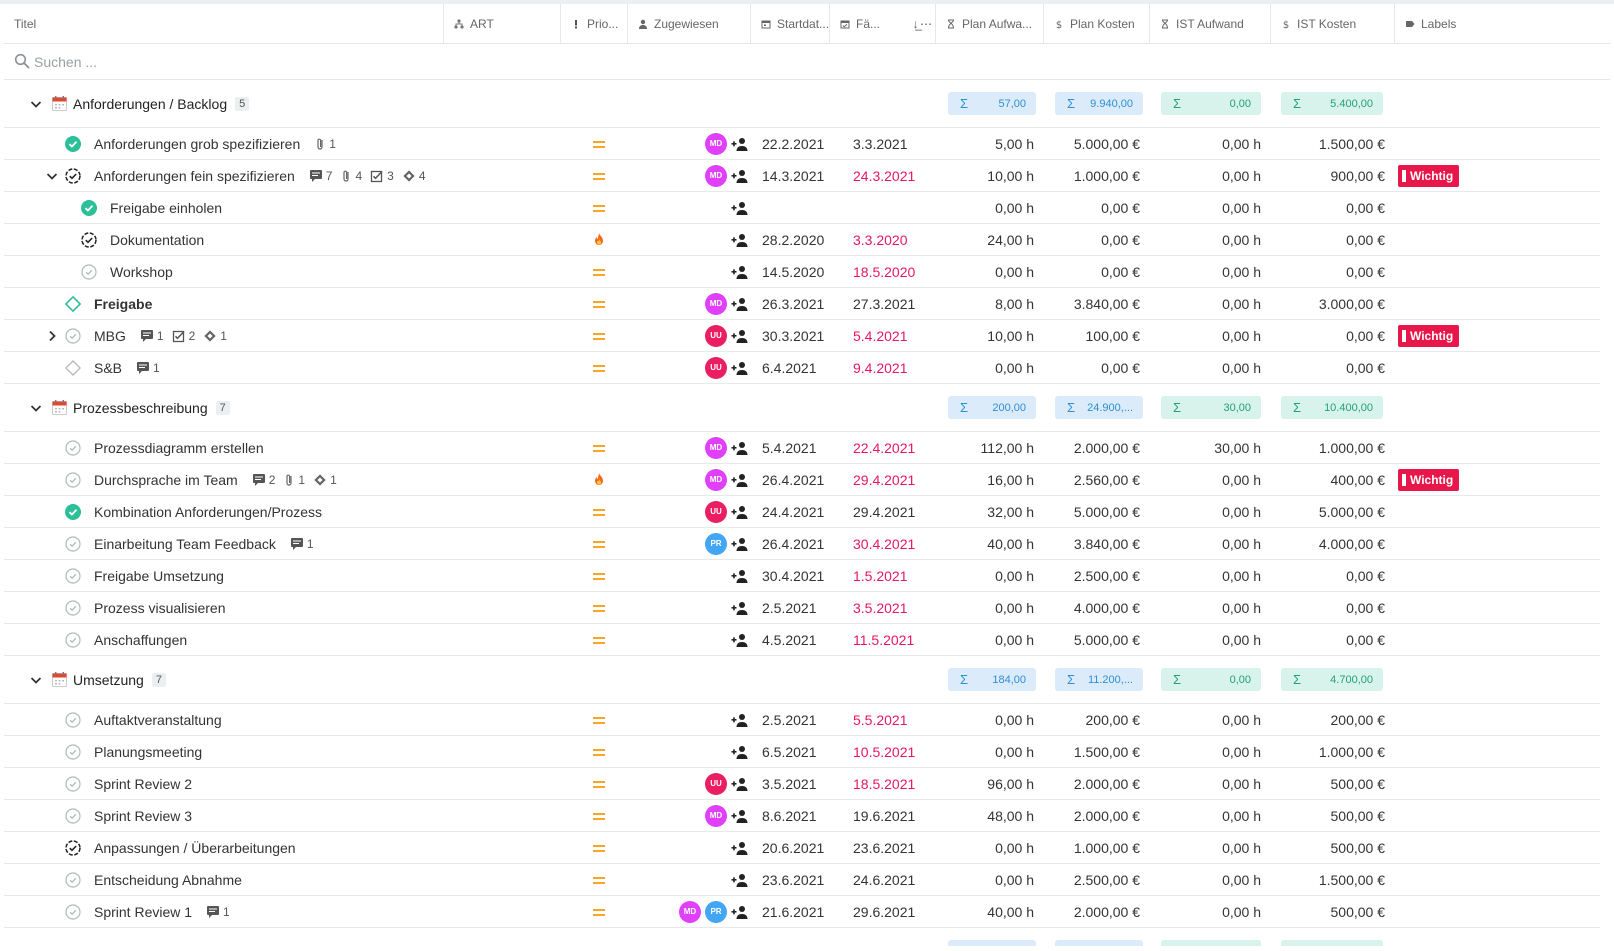 The height and width of the screenshot is (951, 1614). Describe the element at coordinates (73, 144) in the screenshot. I see `done-check-icon` at that location.